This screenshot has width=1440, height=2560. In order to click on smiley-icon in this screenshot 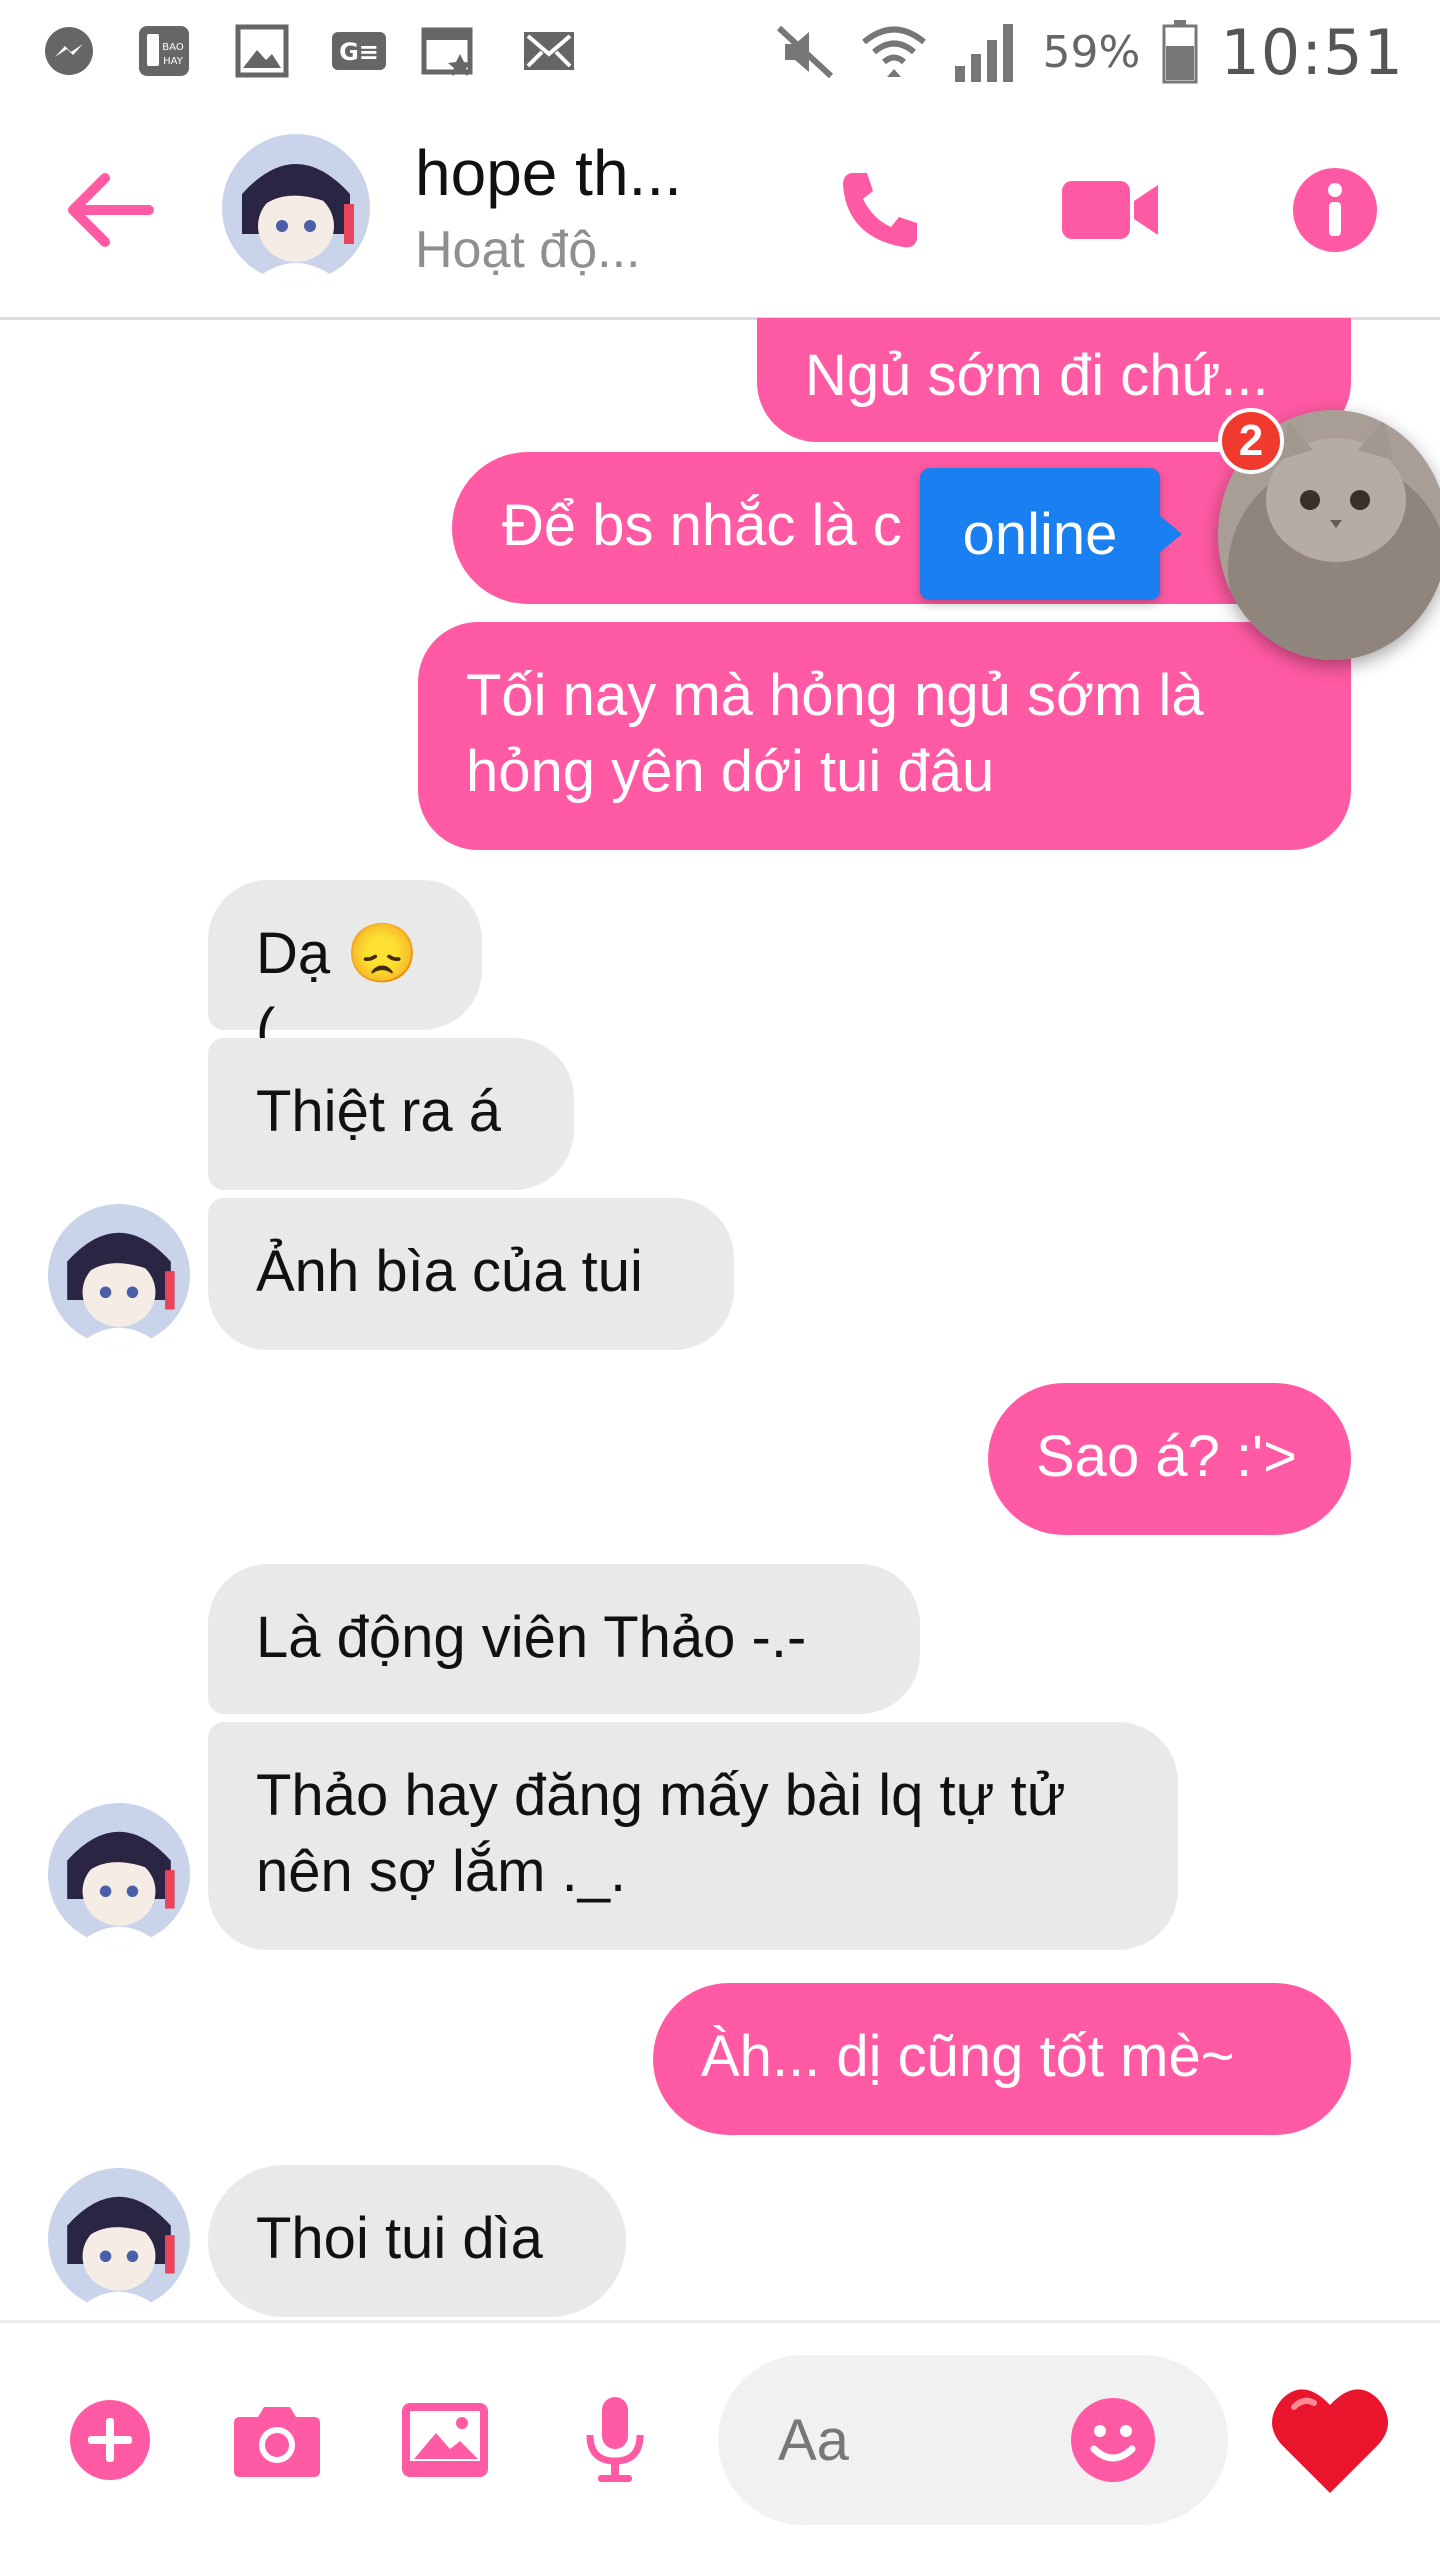, I will do `click(1113, 2440)`.